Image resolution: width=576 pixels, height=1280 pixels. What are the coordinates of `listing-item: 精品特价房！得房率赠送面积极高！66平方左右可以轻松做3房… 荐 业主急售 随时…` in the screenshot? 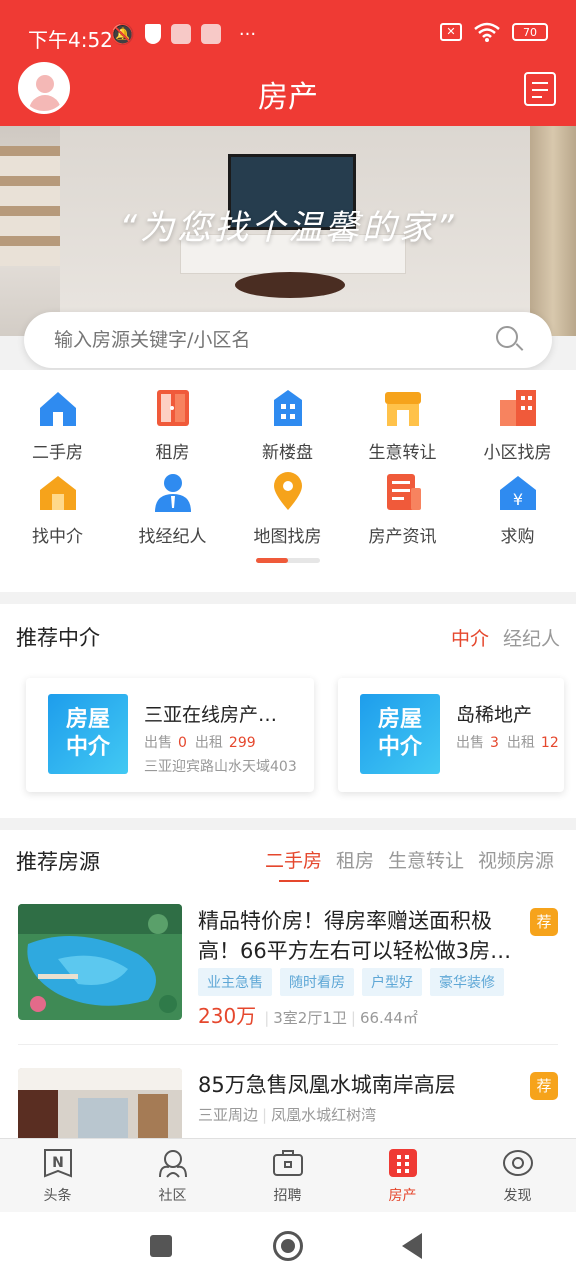 It's located at (288, 969).